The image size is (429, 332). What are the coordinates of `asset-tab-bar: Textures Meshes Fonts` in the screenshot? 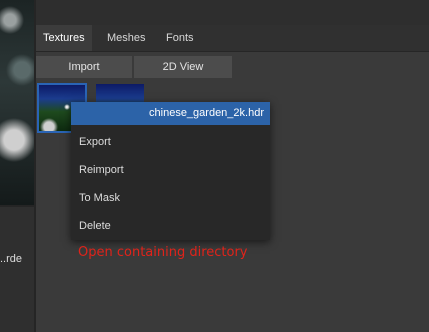 It's located at (232, 38).